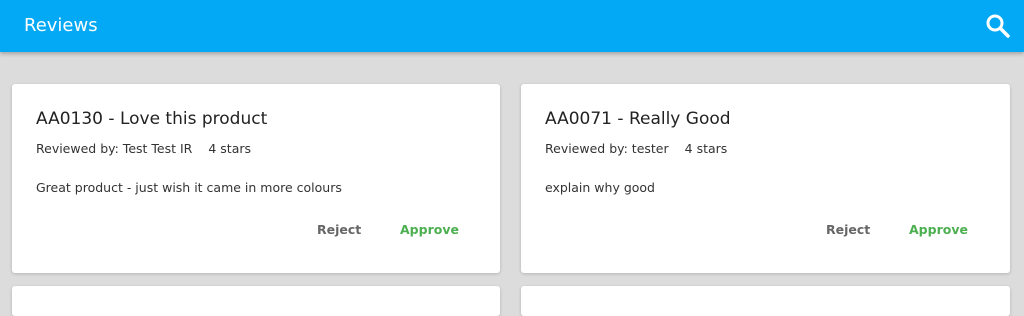  What do you see at coordinates (638, 119) in the screenshot?
I see `review-title: AA0071 - Really Good` at bounding box center [638, 119].